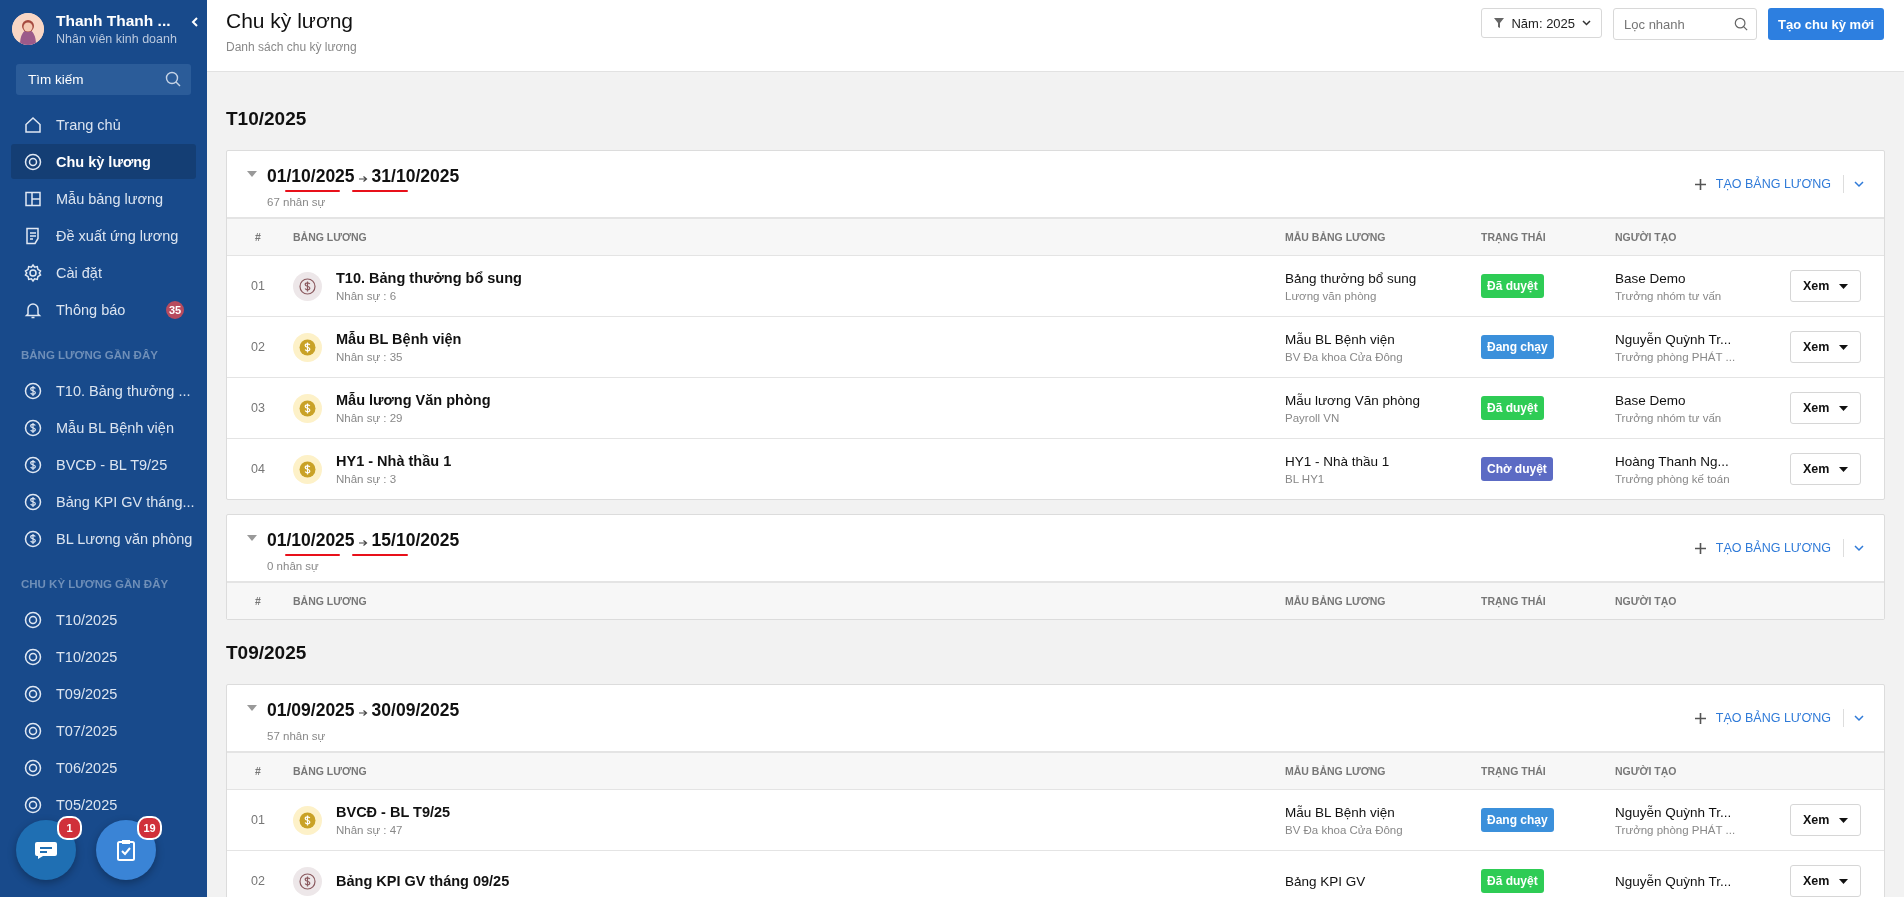 The width and height of the screenshot is (1904, 897). Describe the element at coordinates (103, 272) in the screenshot. I see `nav-item: Cài đặt` at that location.